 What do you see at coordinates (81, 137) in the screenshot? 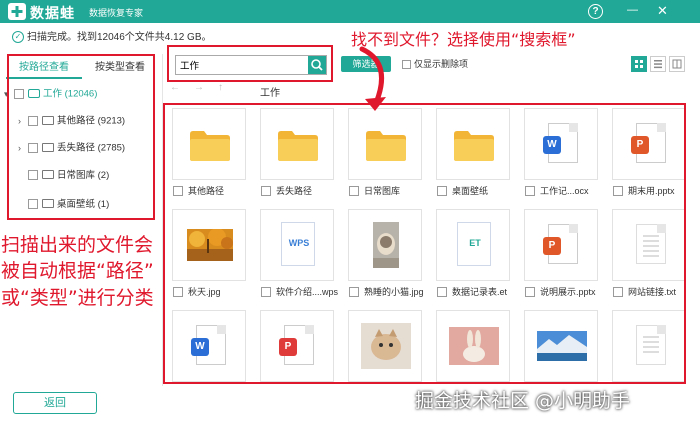
I see `annotation-sidebar-box` at bounding box center [81, 137].